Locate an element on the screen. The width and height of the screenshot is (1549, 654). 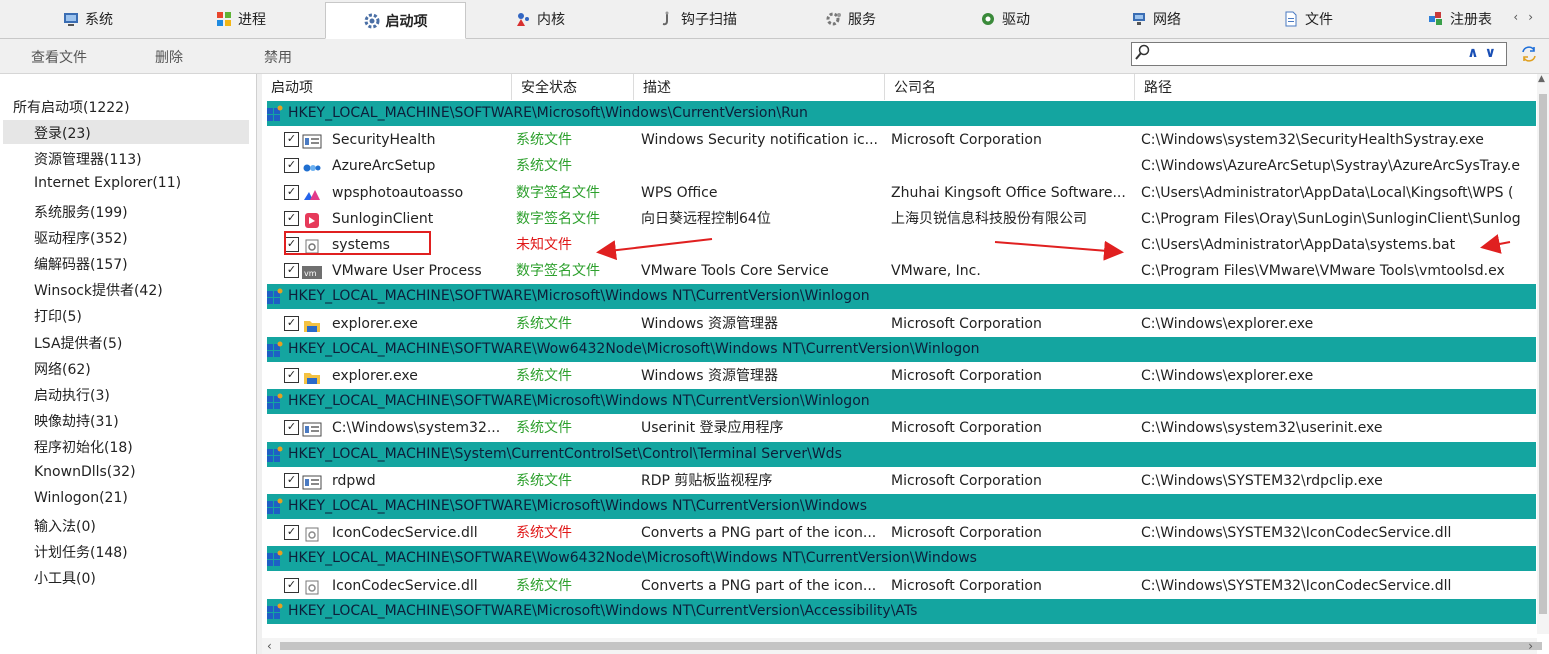
tab-process: 进程 is located at coordinates (241, 19).